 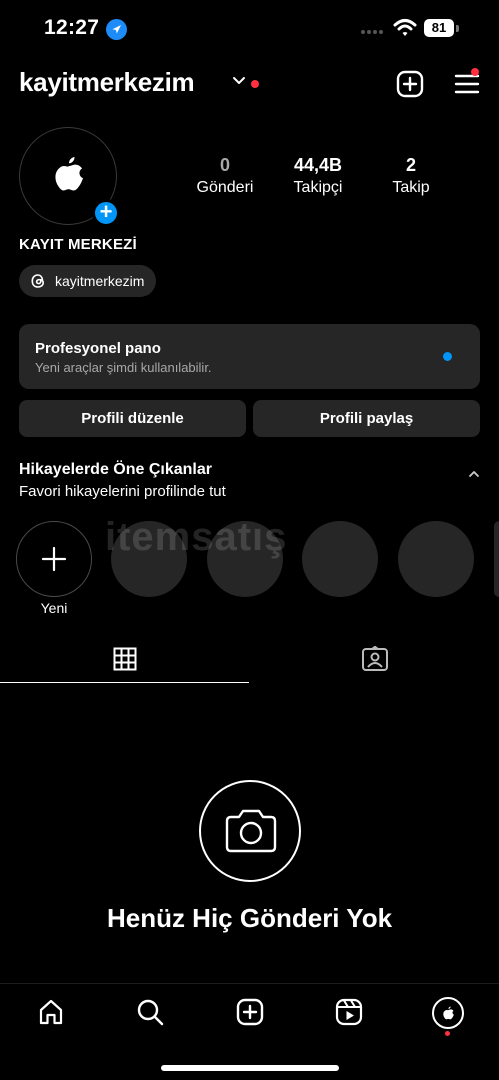 I want to click on home-indicator, so click(x=250, y=1068).